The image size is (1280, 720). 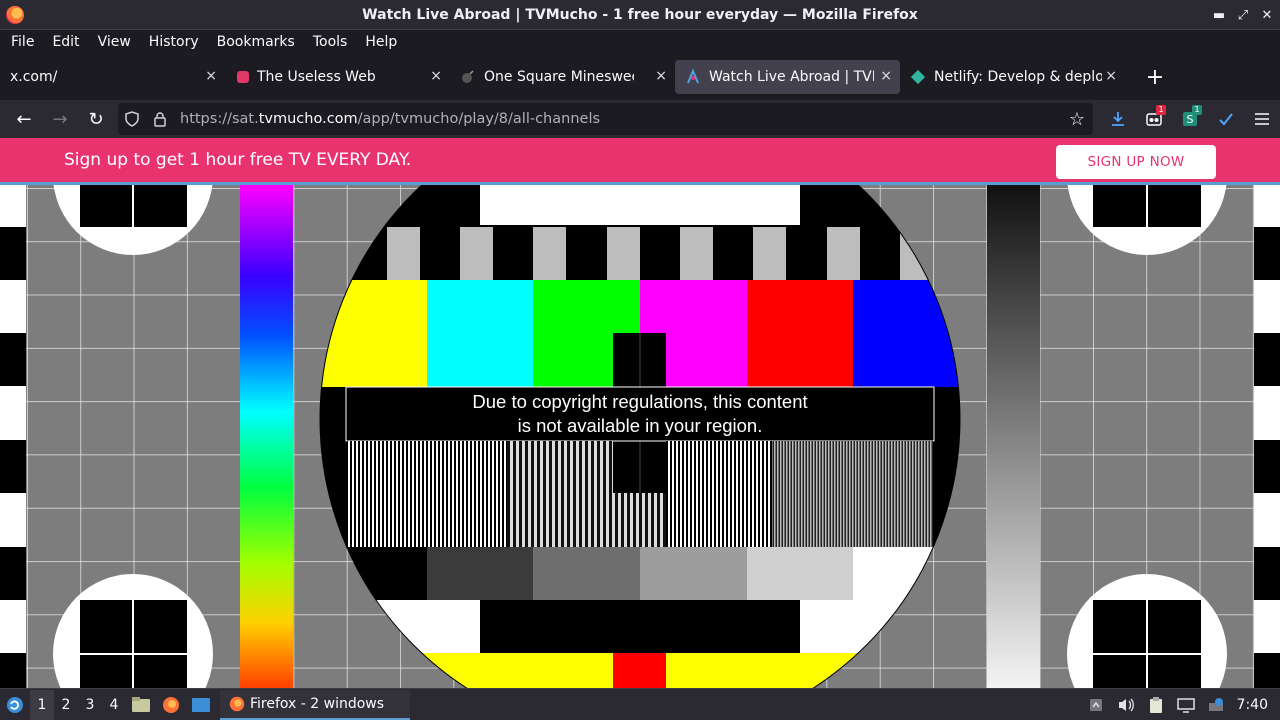 What do you see at coordinates (243, 77) in the screenshot?
I see `useless-web-favicon-icon` at bounding box center [243, 77].